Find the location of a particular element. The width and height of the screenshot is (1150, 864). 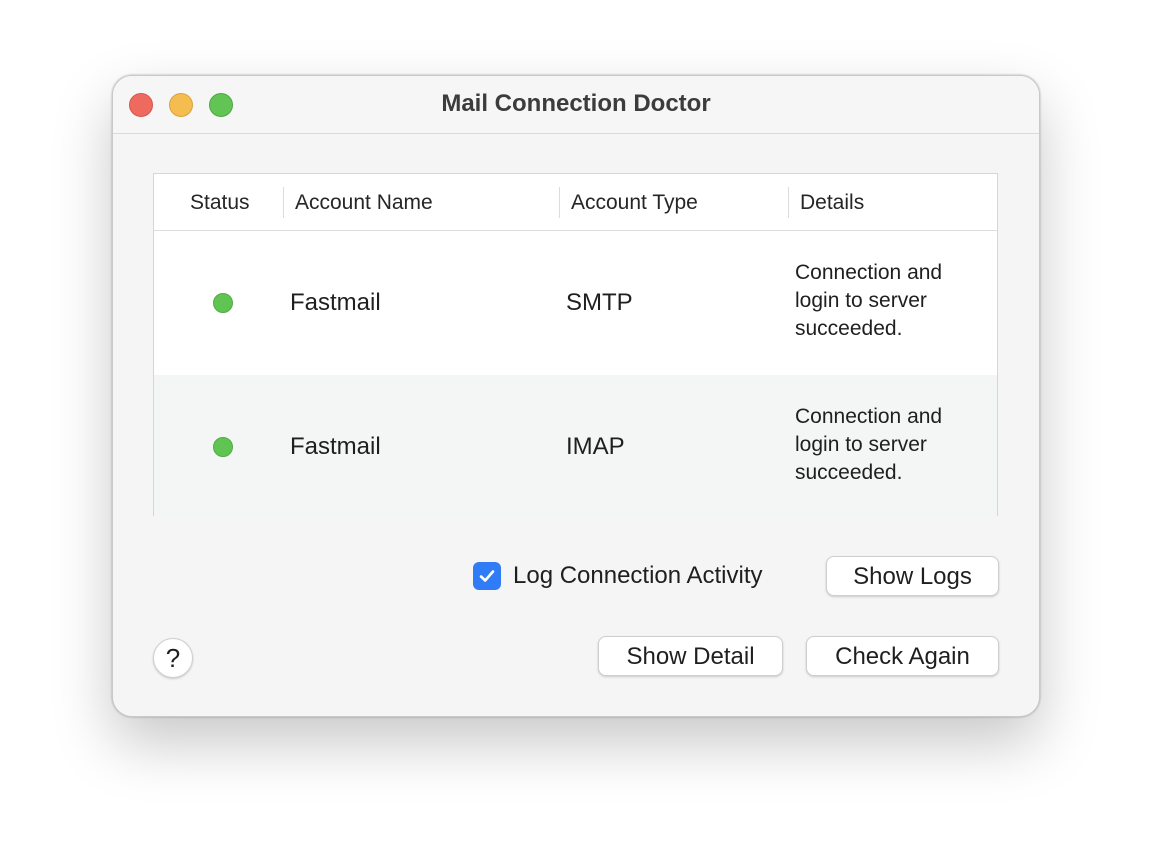

checkmark-icon is located at coordinates (487, 576).